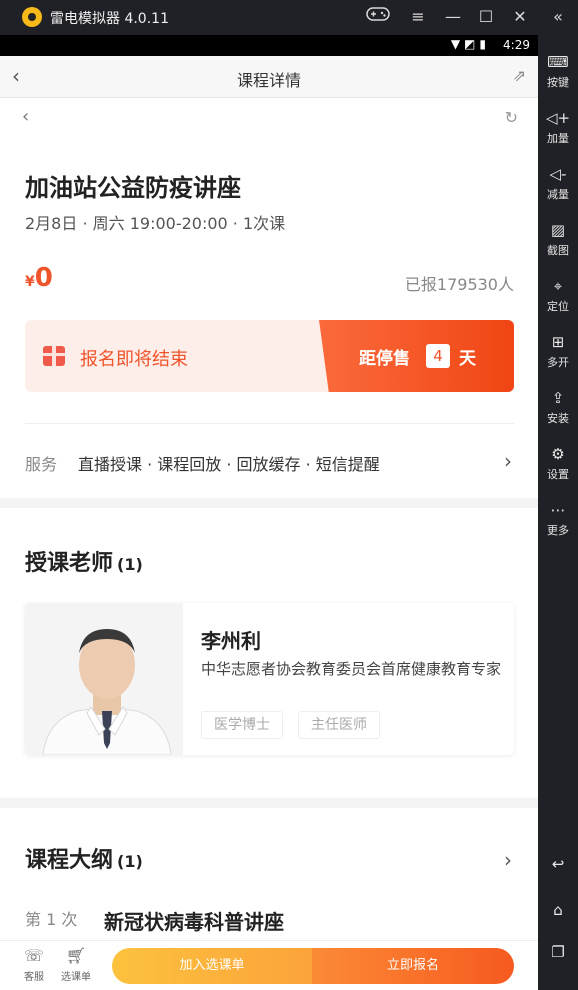 Image resolution: width=578 pixels, height=990 pixels. What do you see at coordinates (25, 116) in the screenshot?
I see `inner-back-icon: ‹` at bounding box center [25, 116].